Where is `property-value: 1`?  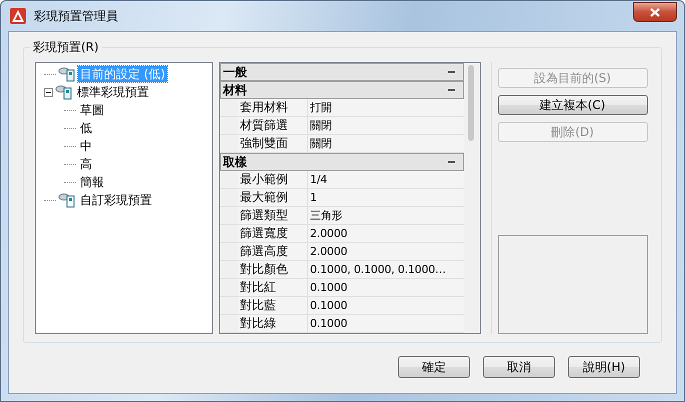
property-value: 1 is located at coordinates (386, 197).